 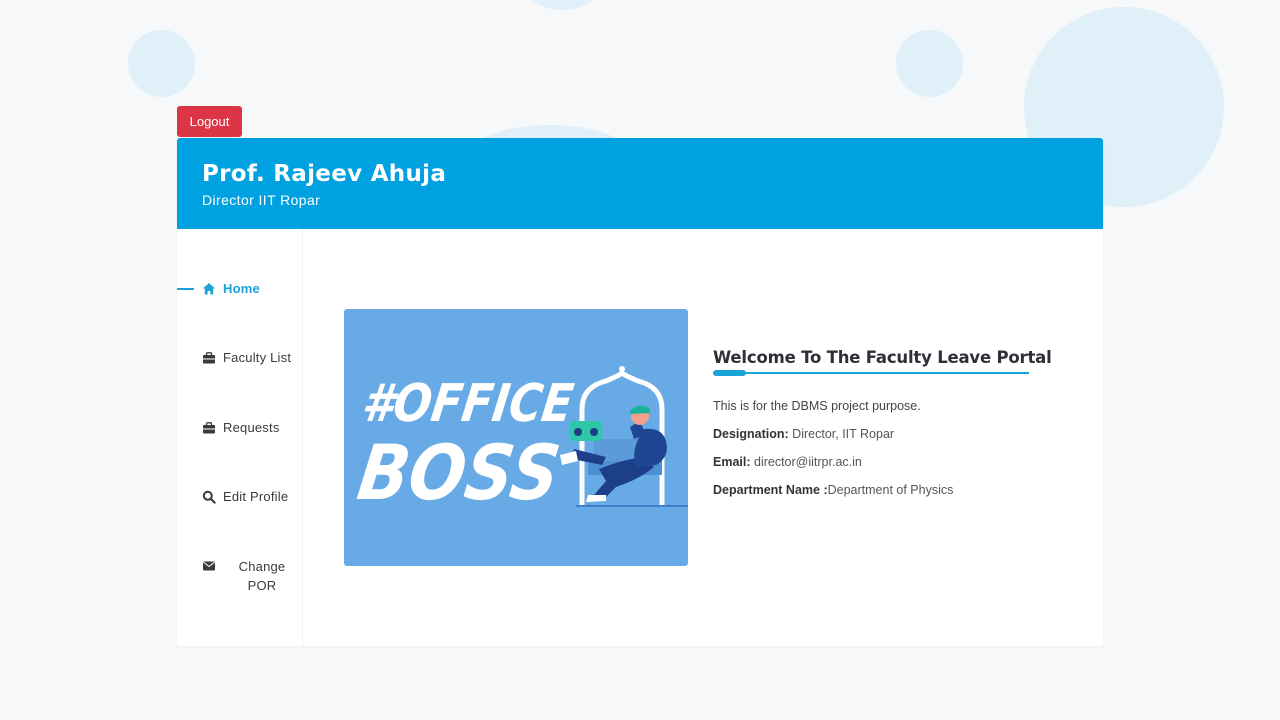 What do you see at coordinates (467, 404) in the screenshot?
I see `illustration-text-line1: #OFFICE` at bounding box center [467, 404].